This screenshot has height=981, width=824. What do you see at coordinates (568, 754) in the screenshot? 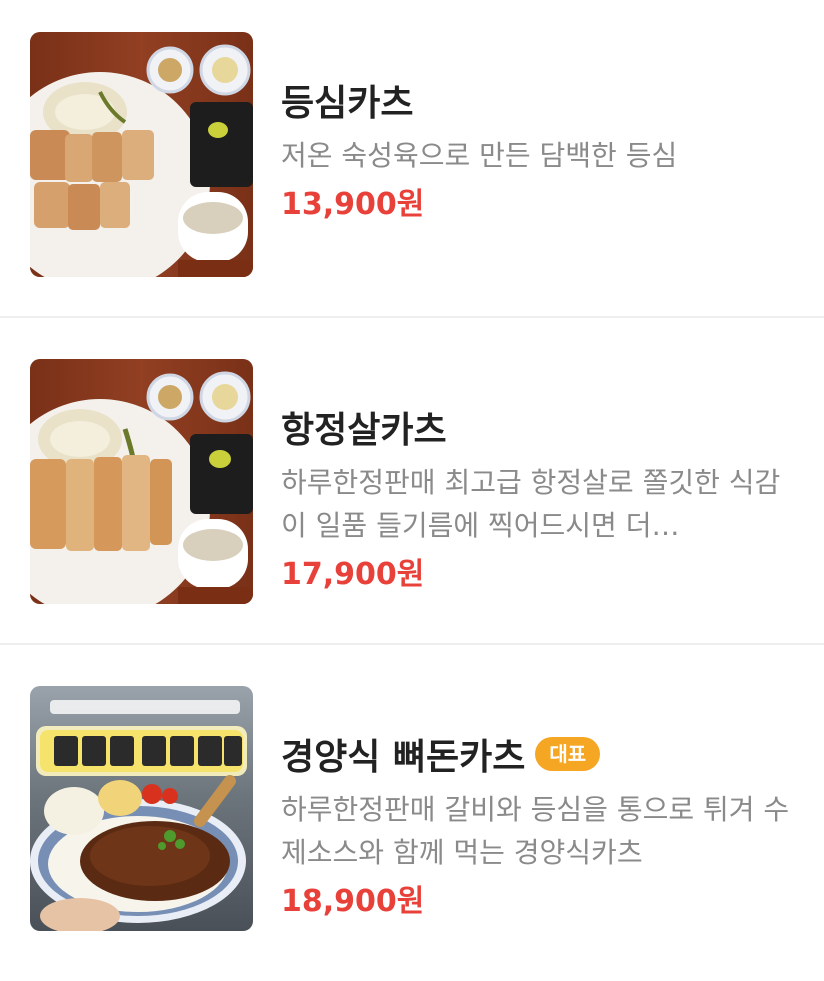
I see `signature-badge: 대표` at bounding box center [568, 754].